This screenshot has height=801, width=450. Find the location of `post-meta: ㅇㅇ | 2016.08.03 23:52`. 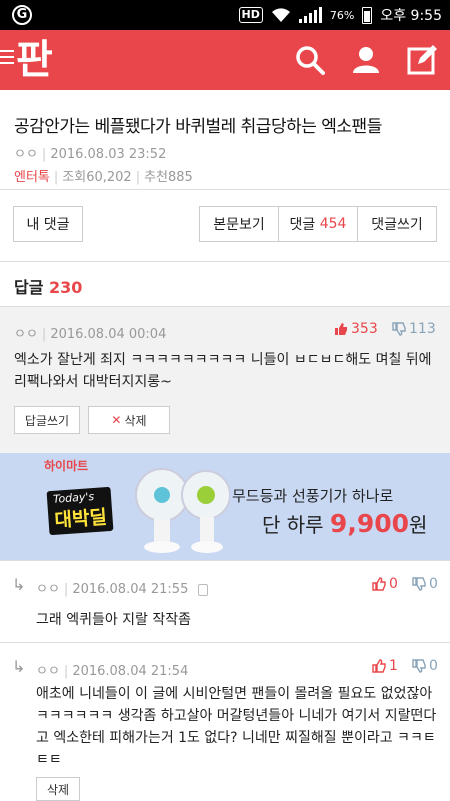

post-meta: ㅇㅇ | 2016.08.03 23:52 is located at coordinates (90, 154).